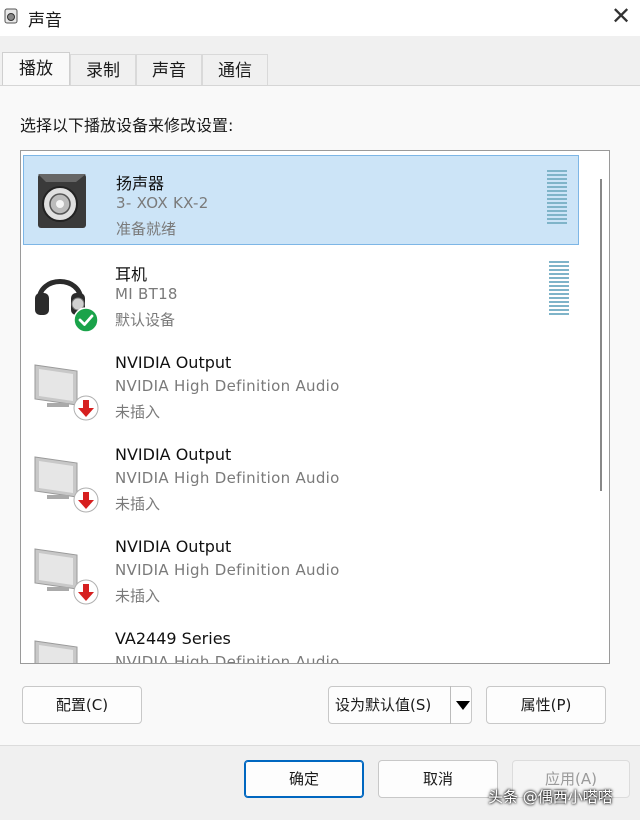 This screenshot has height=820, width=640. What do you see at coordinates (304, 779) in the screenshot?
I see `ok-button: 确定` at bounding box center [304, 779].